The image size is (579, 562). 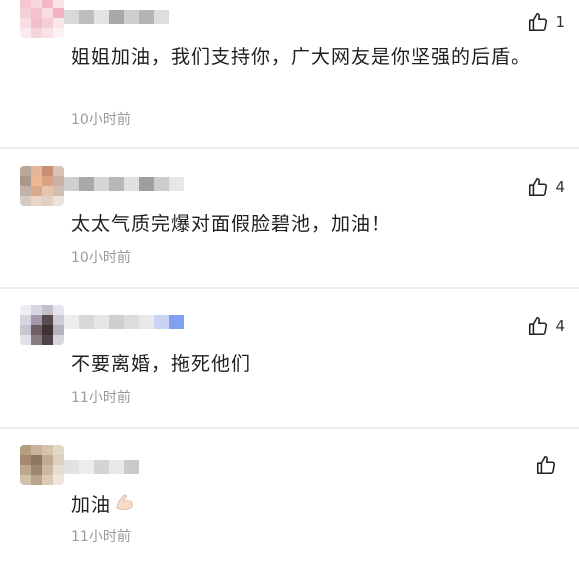 What do you see at coordinates (301, 57) in the screenshot?
I see `comment-text: 姐姐加油，我们支持你，广大网友是你坚强的后盾。` at bounding box center [301, 57].